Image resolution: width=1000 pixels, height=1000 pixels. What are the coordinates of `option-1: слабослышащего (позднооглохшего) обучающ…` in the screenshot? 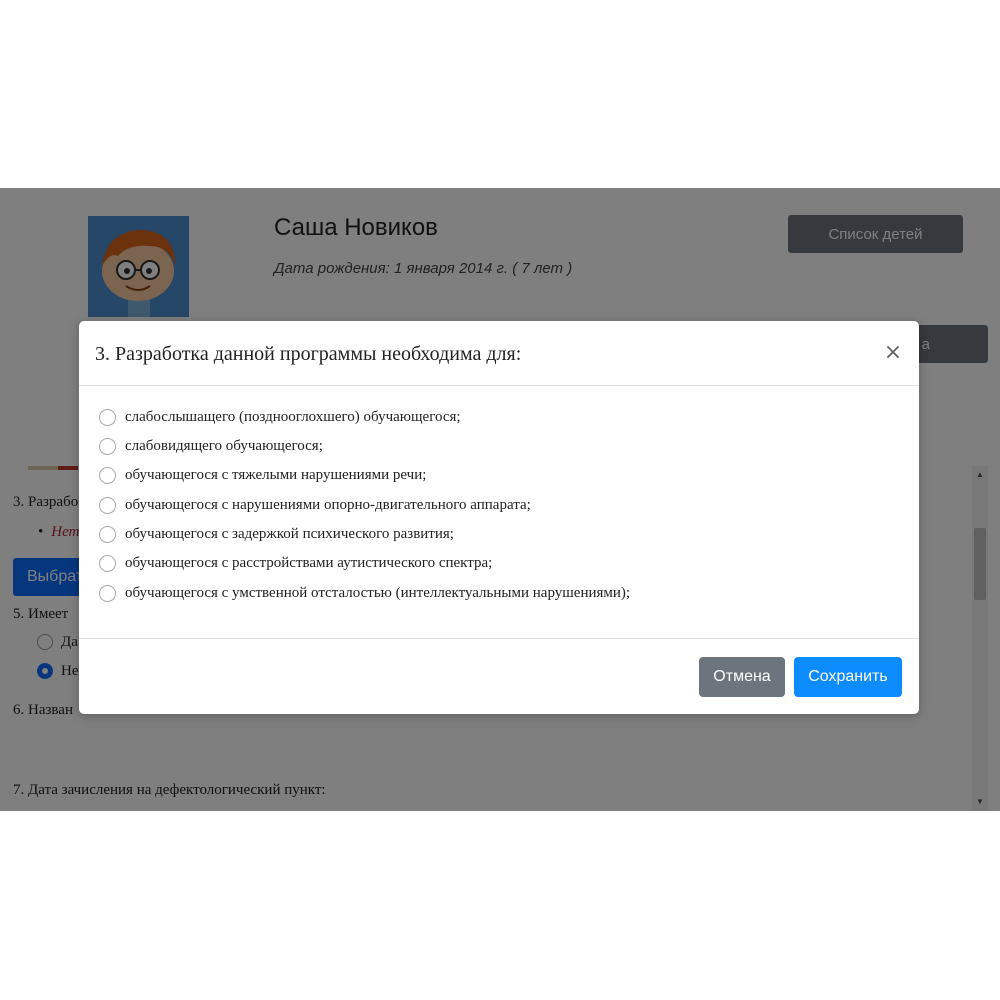 It's located at (280, 417).